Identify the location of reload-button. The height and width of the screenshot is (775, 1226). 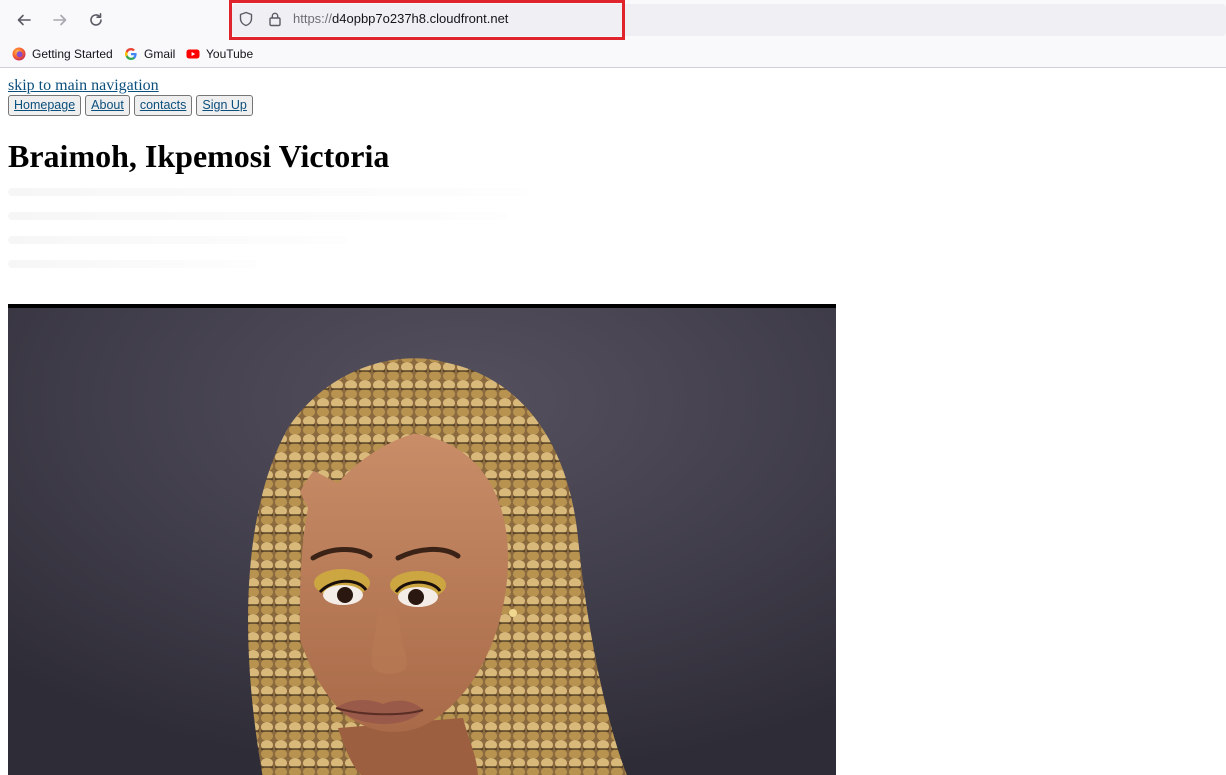
(96, 20).